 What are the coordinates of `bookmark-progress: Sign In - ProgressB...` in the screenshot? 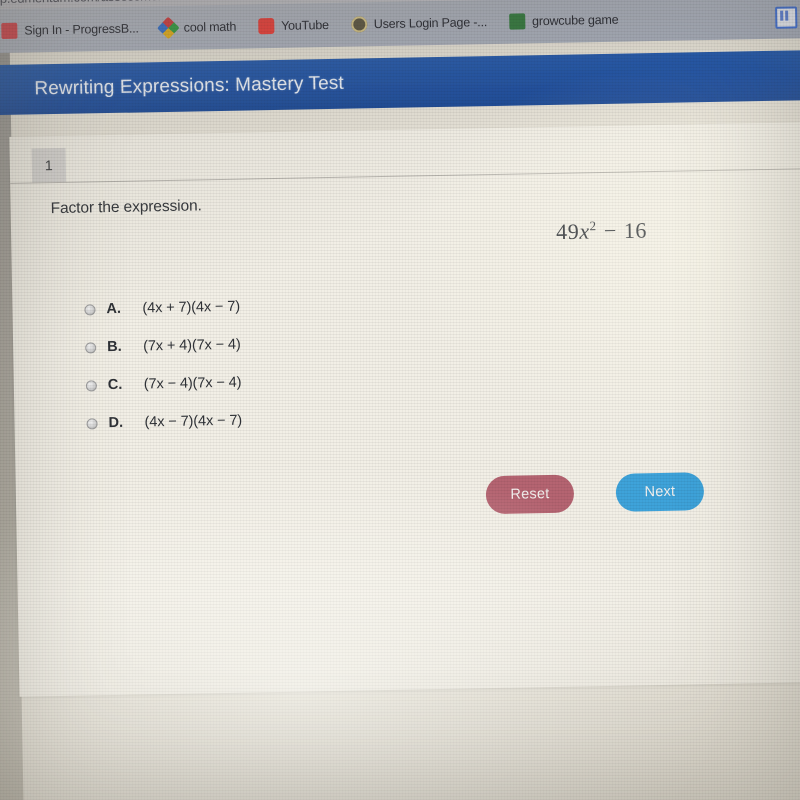 It's located at (70, 29).